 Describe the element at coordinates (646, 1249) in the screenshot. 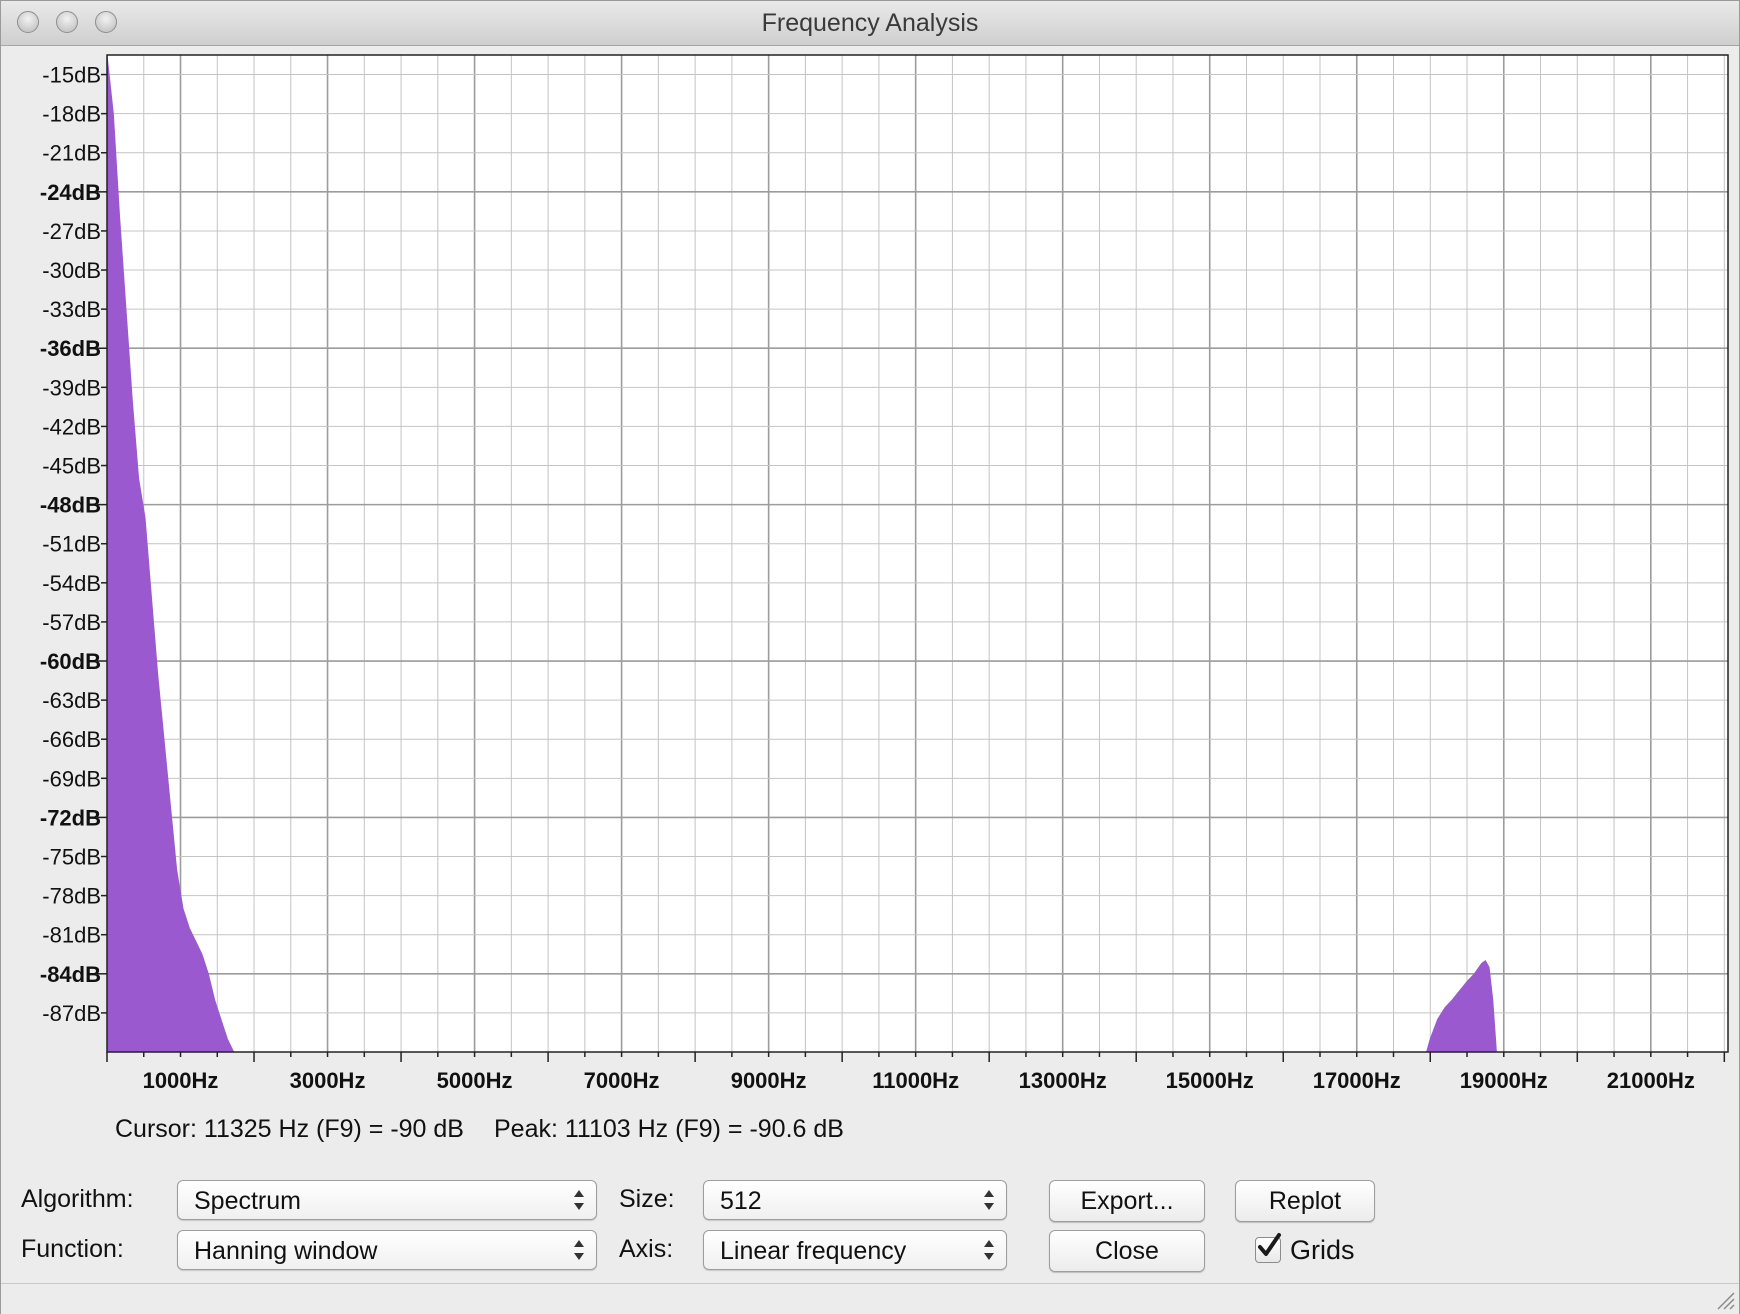

I see `axis-label: Axis:` at that location.